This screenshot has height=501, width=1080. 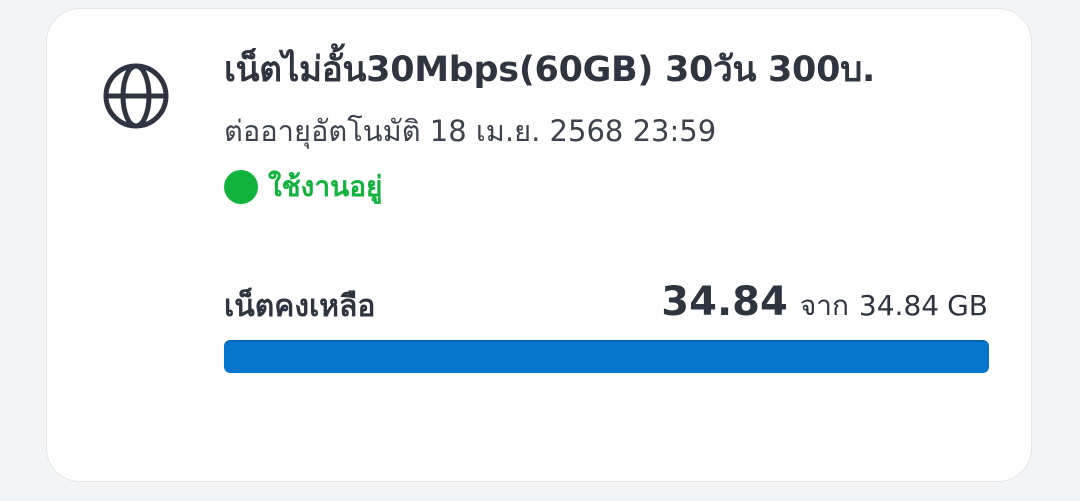 What do you see at coordinates (470, 131) in the screenshot?
I see `renewal-date: ต่ออายุอัตโนมัติ 18 เม.ย. 2568 23:59` at bounding box center [470, 131].